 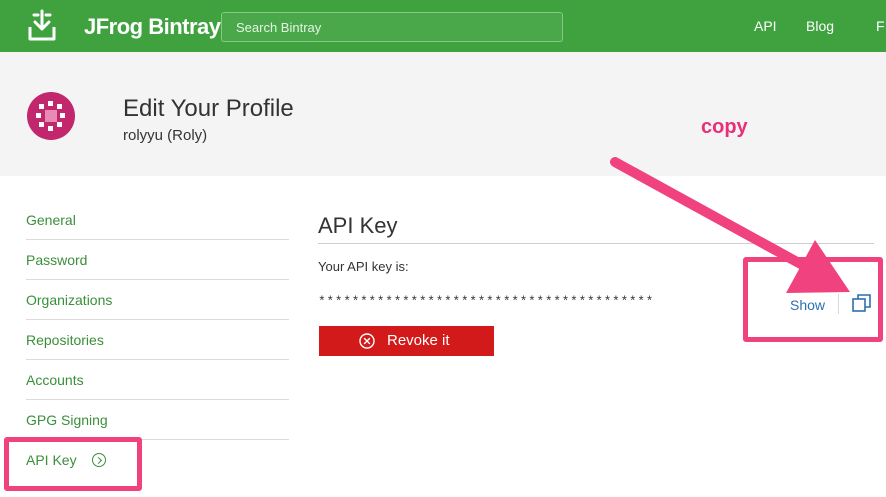 What do you see at coordinates (596, 243) in the screenshot?
I see `section-divider` at bounding box center [596, 243].